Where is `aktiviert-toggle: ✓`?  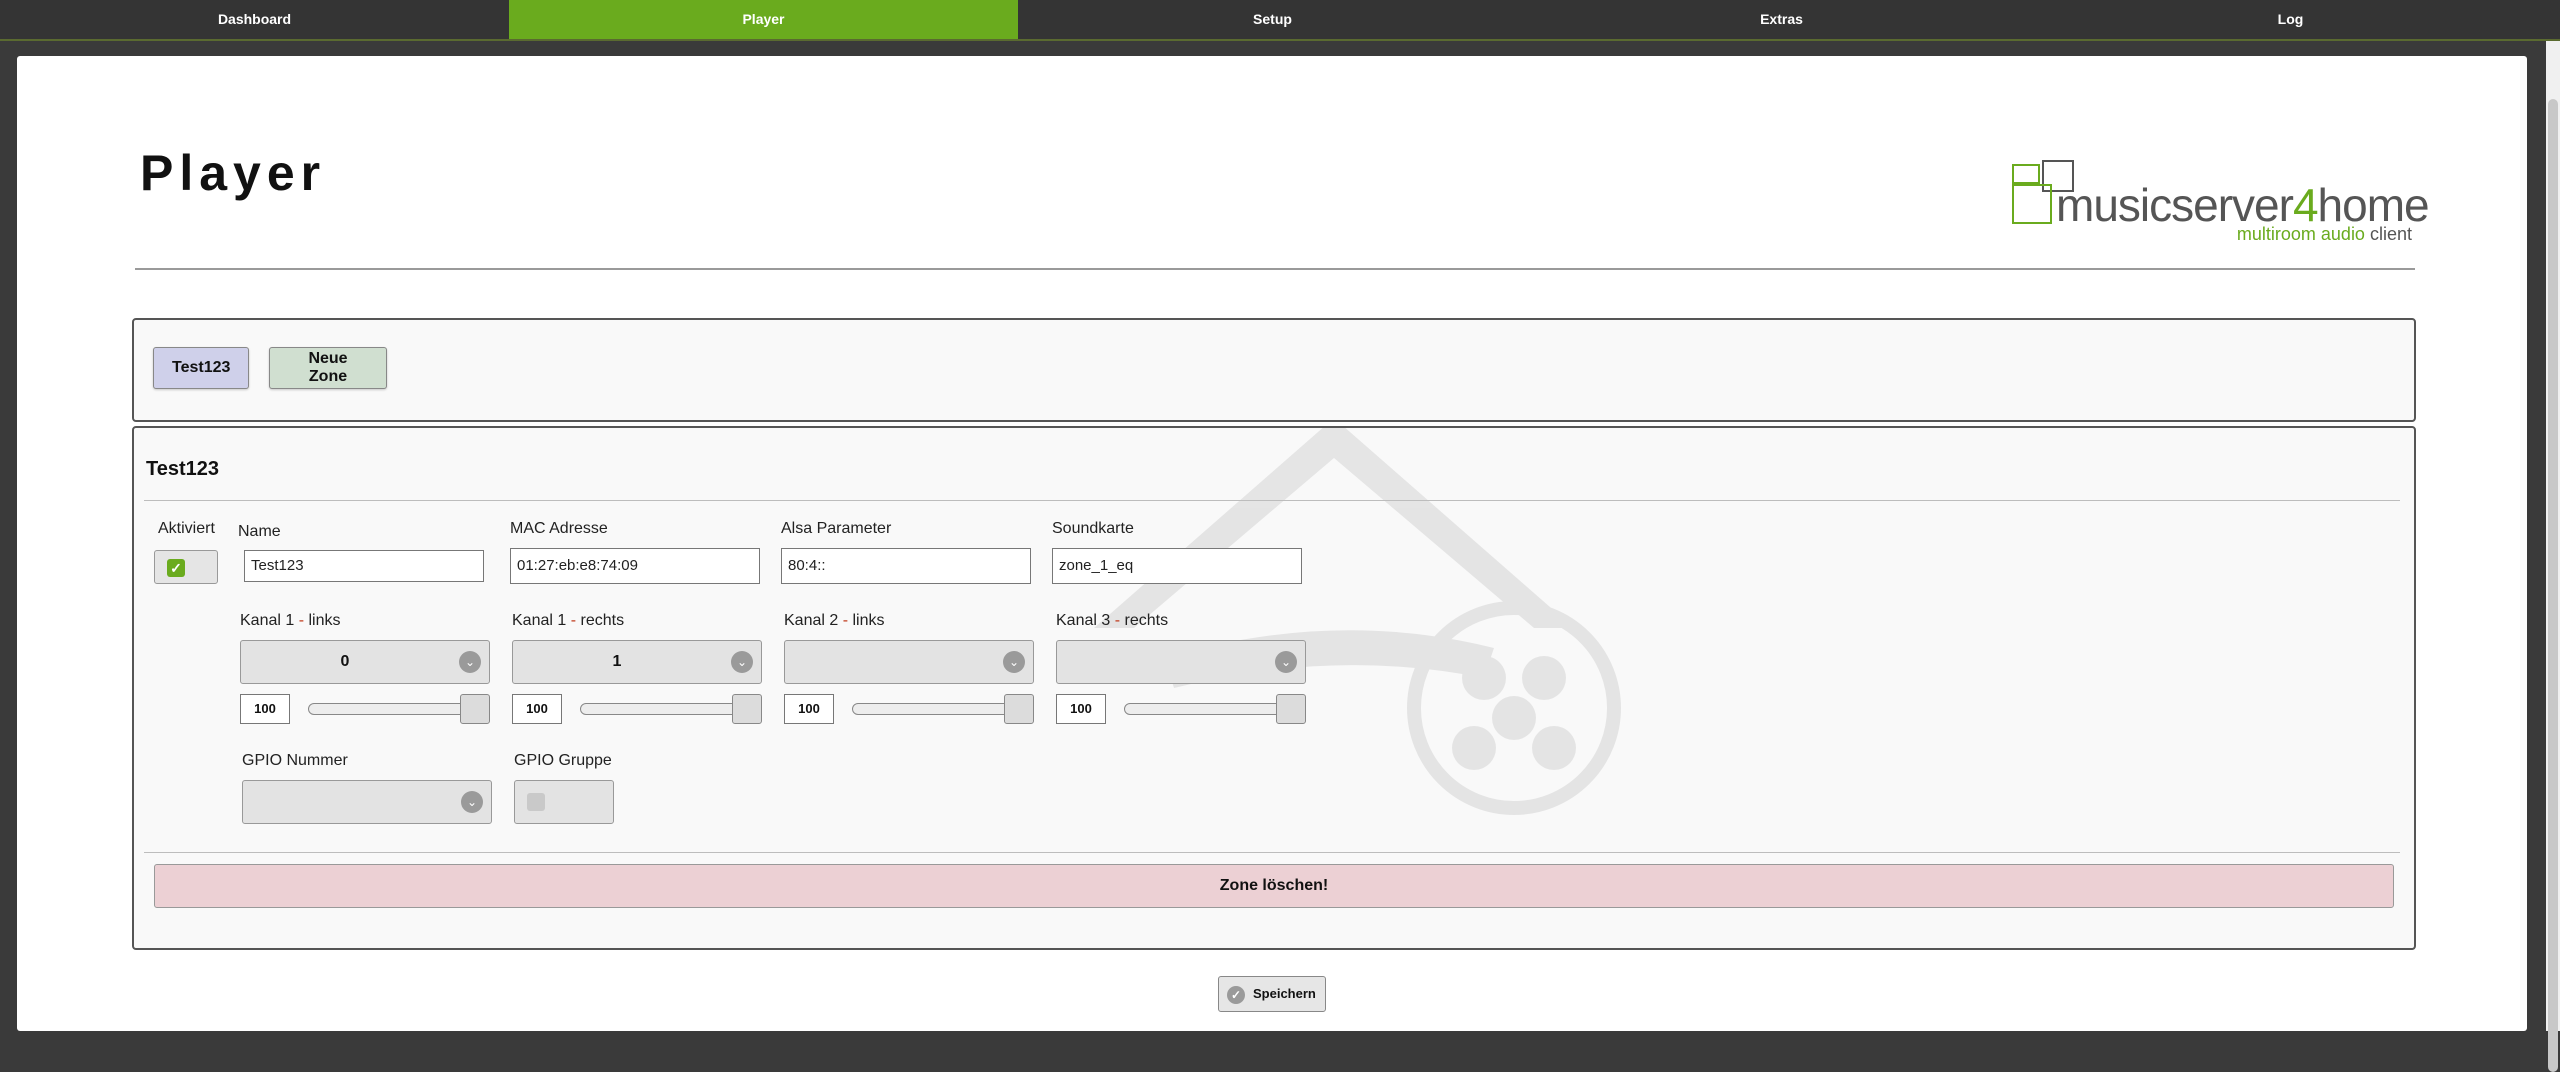
aktiviert-toggle: ✓ is located at coordinates (186, 567).